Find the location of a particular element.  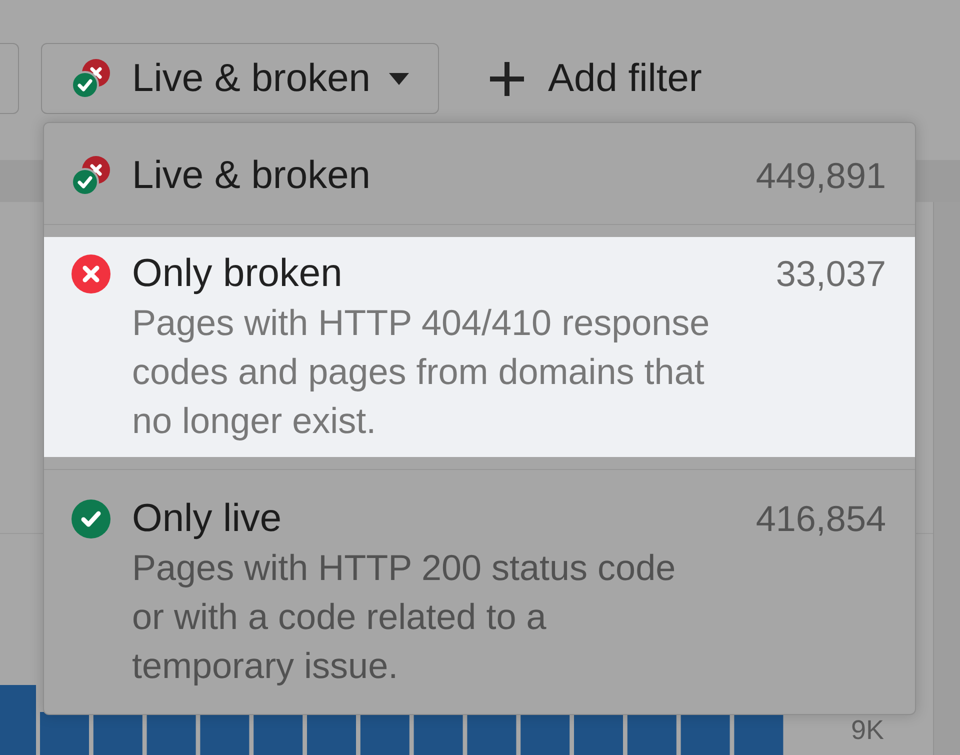

check-circle-icon is located at coordinates (91, 518).